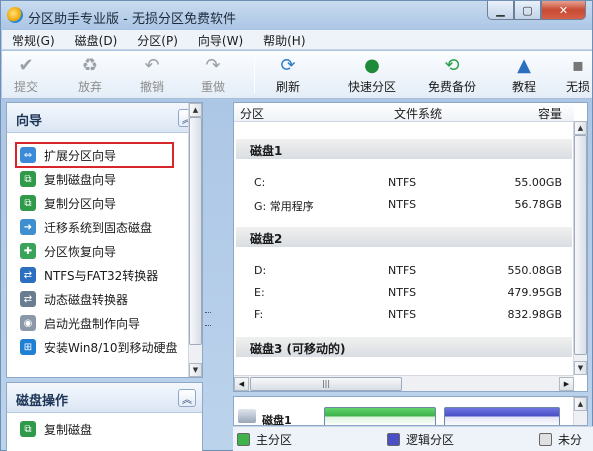 This screenshot has height=451, width=593. What do you see at coordinates (104, 416) in the screenshot?
I see `disk-ops-panel: 磁盘操作 ︽ ⧉ 复制磁盘` at bounding box center [104, 416].